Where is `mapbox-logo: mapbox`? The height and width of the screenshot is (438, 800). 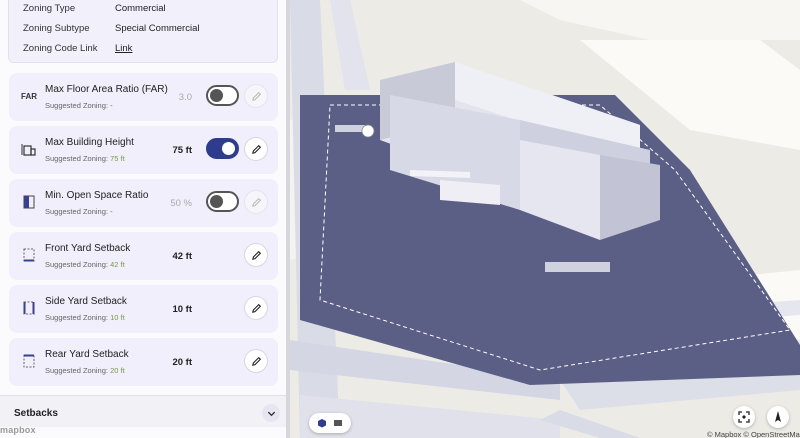
mapbox-logo: mapbox is located at coordinates (18, 430).